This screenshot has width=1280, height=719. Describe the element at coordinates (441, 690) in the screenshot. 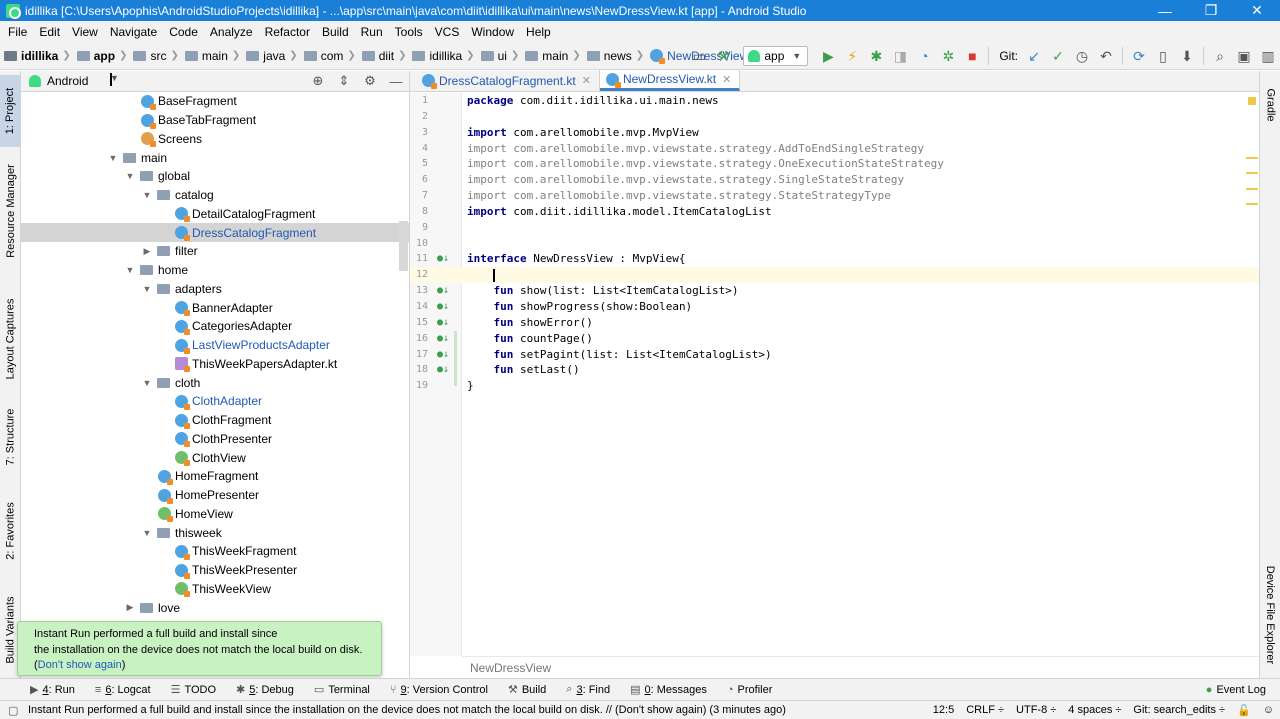

I see `tool-window-button: ⑂ 9: Version Control` at that location.